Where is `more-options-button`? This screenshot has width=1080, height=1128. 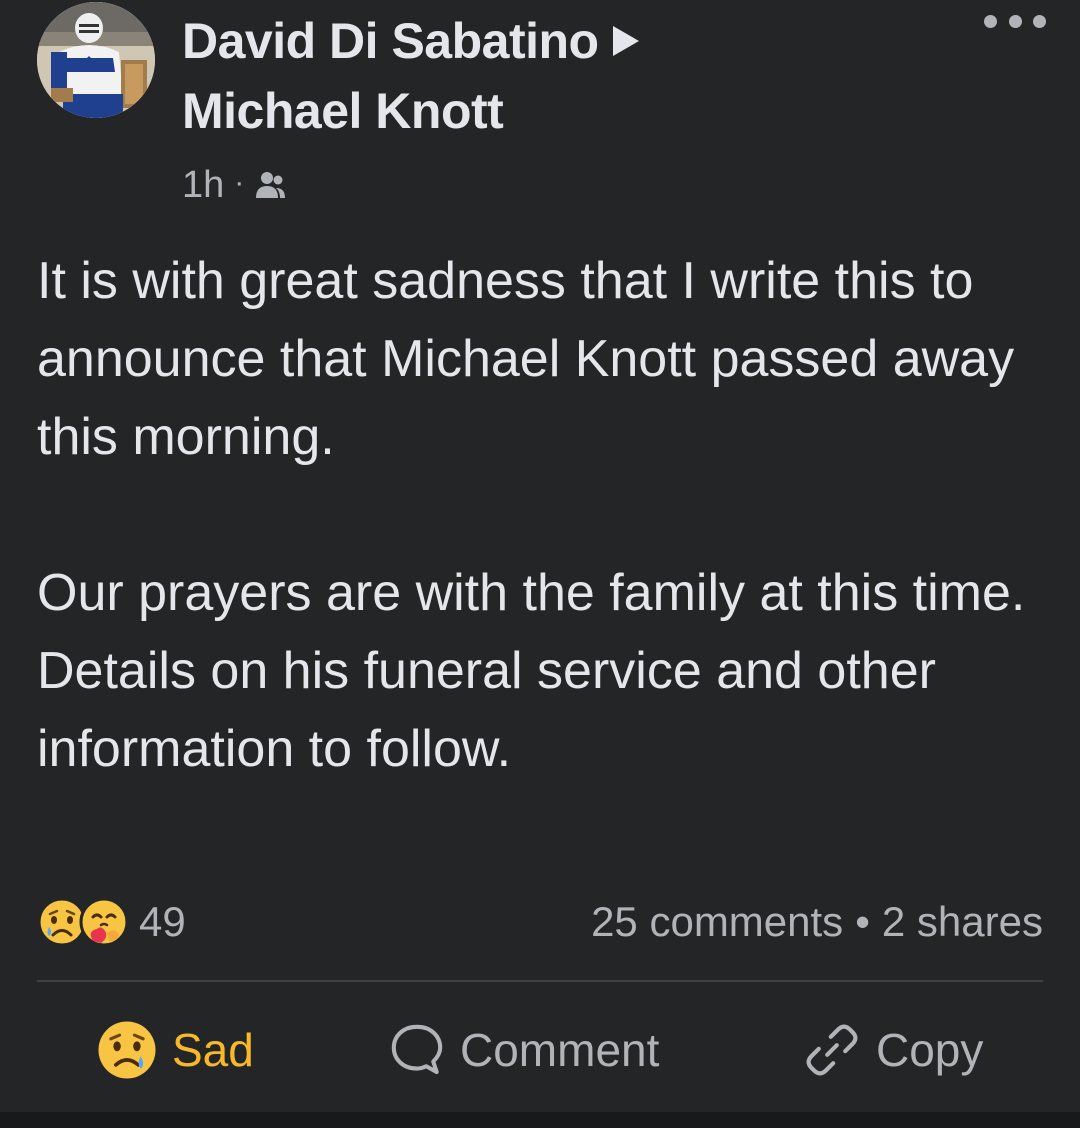
more-options-button is located at coordinates (1015, 21).